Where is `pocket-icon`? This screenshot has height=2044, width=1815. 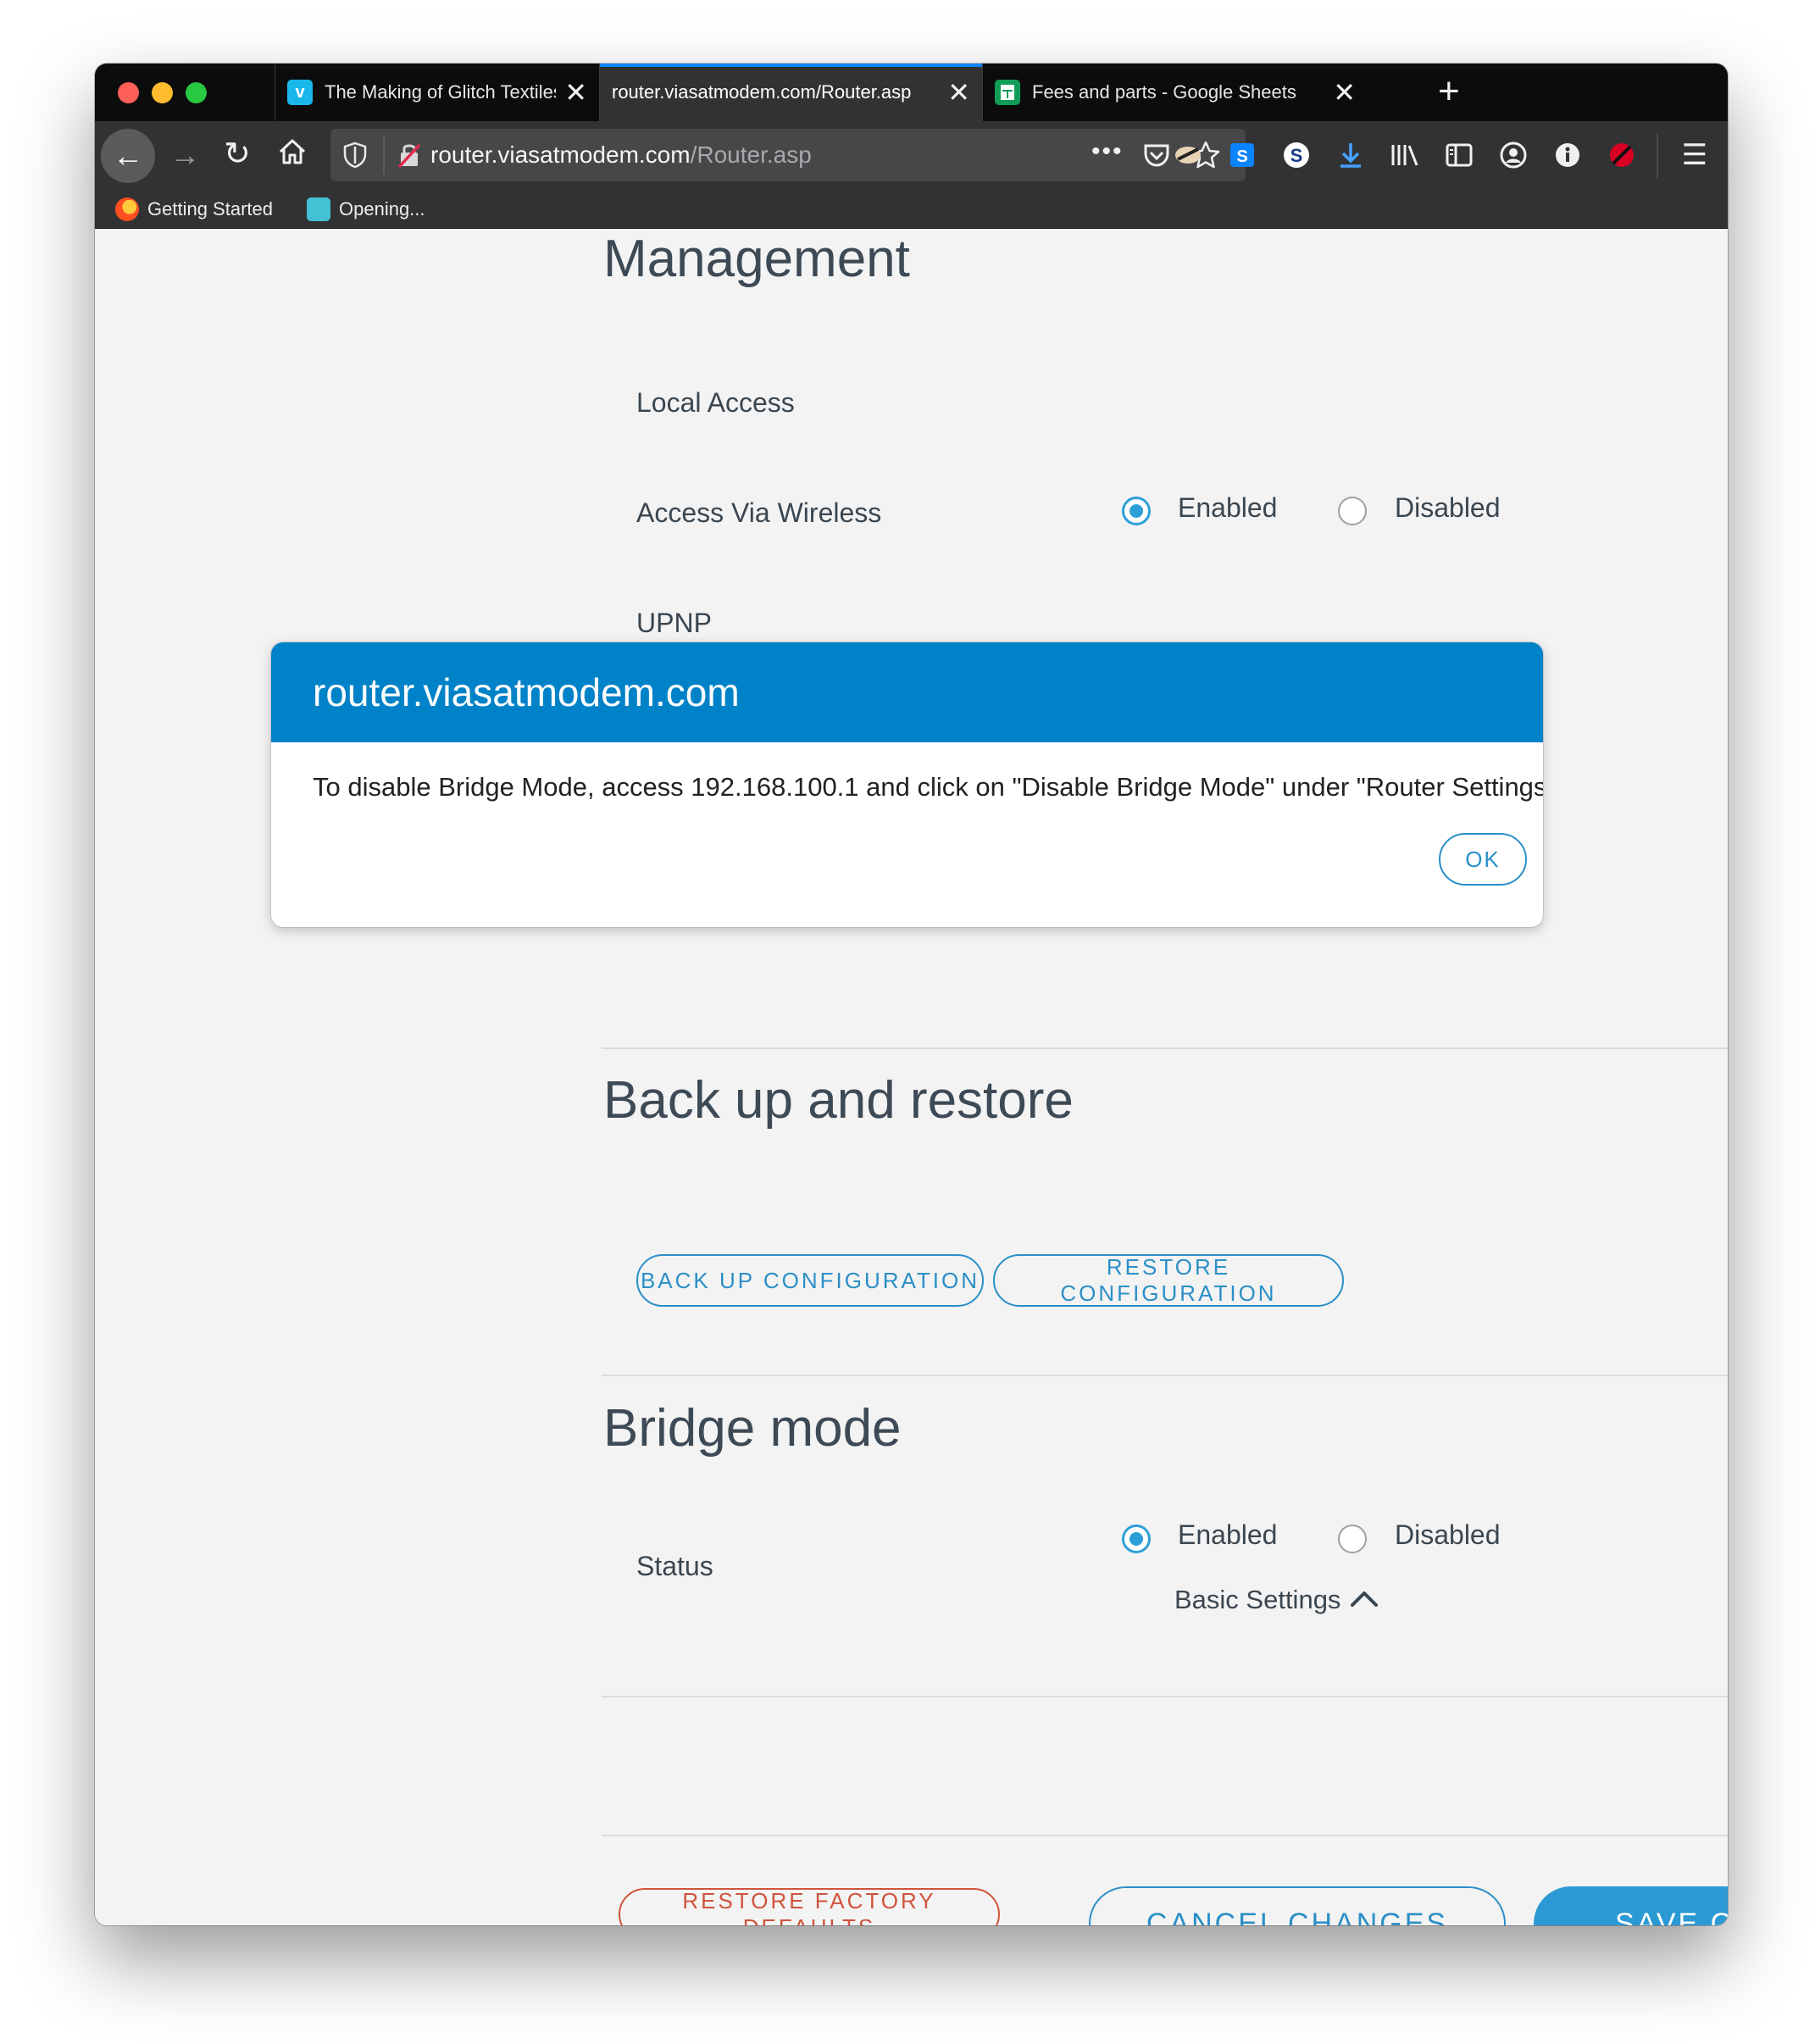
pocket-icon is located at coordinates (1157, 157).